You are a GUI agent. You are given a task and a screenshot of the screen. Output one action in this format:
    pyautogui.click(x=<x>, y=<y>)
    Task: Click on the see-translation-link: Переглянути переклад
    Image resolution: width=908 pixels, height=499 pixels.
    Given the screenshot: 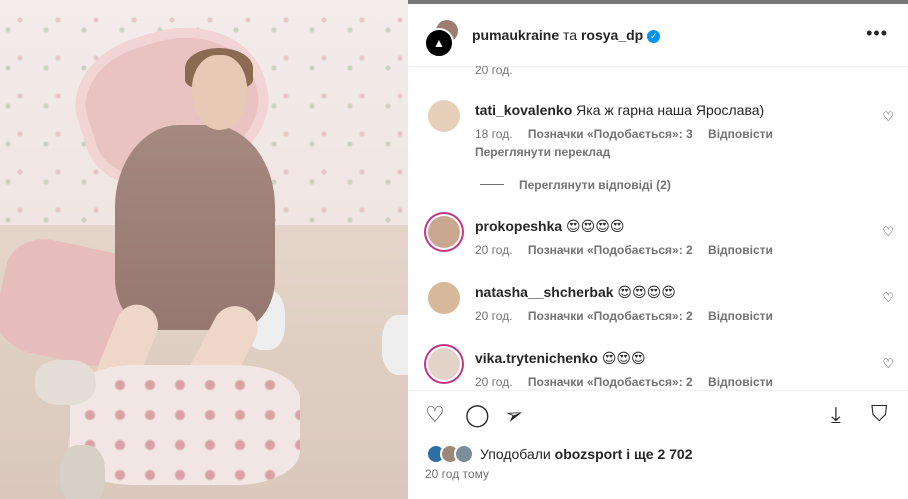 What is the action you would take?
    pyautogui.click(x=542, y=152)
    